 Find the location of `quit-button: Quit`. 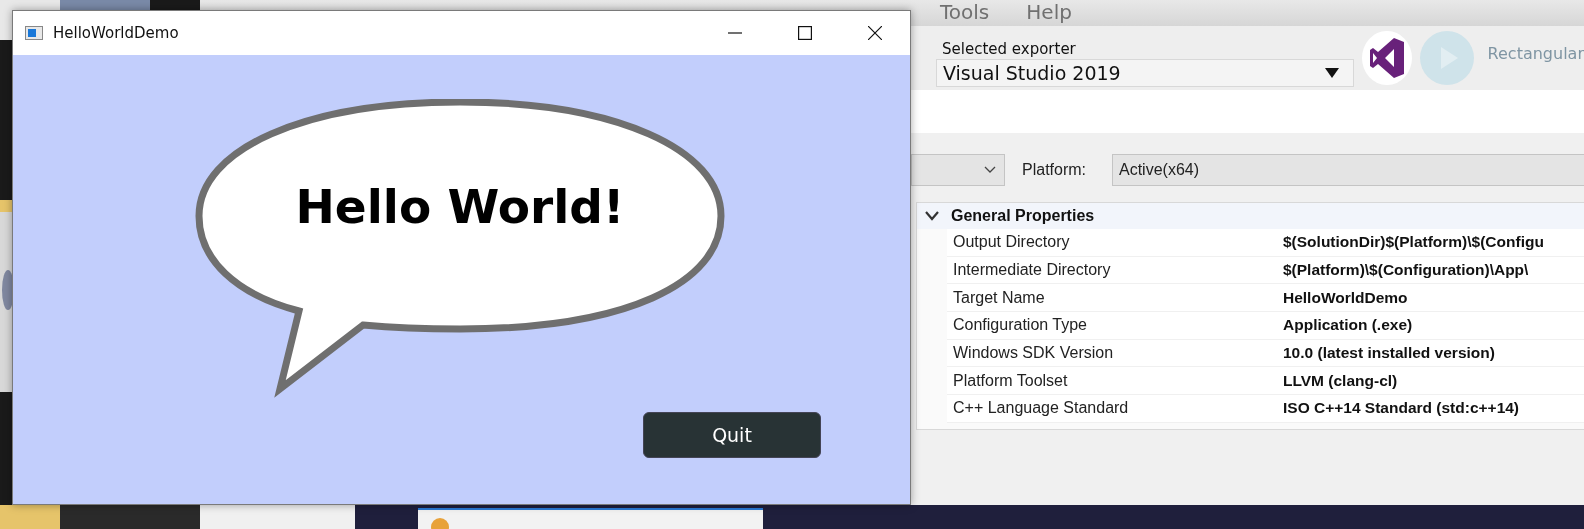

quit-button: Quit is located at coordinates (732, 435).